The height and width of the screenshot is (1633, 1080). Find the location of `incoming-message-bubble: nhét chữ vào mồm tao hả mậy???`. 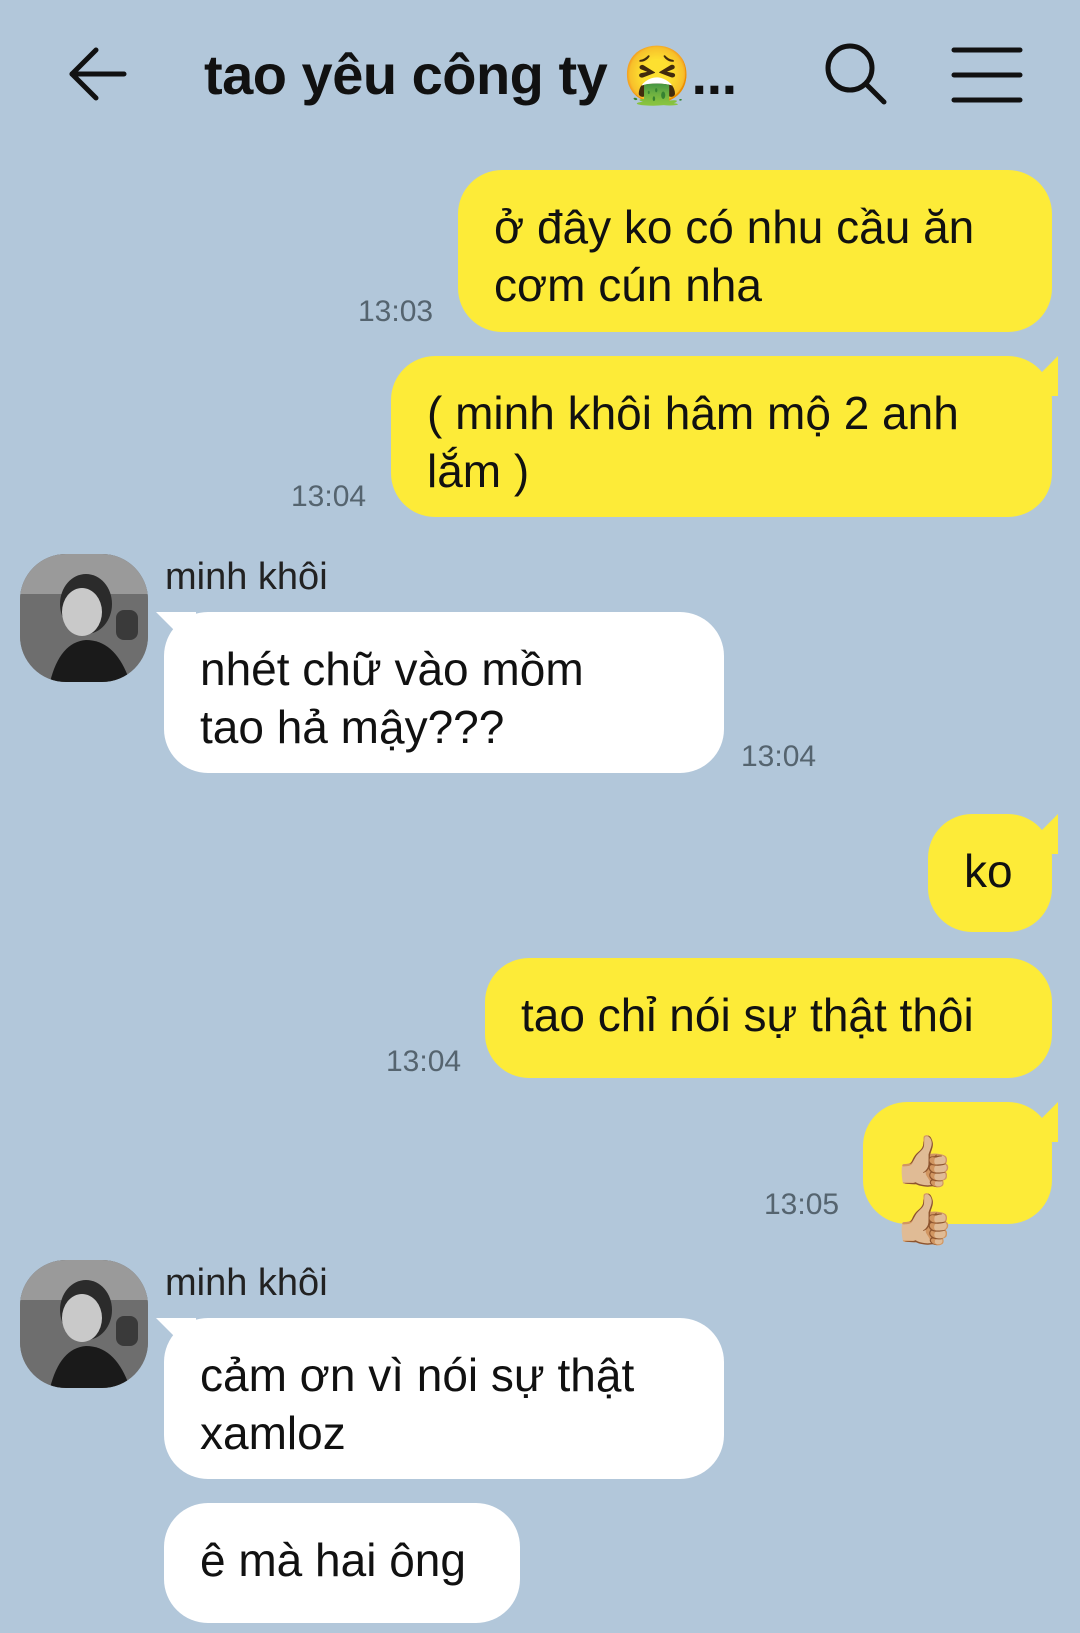

incoming-message-bubble: nhét chữ vào mồm tao hả mậy??? is located at coordinates (444, 692).